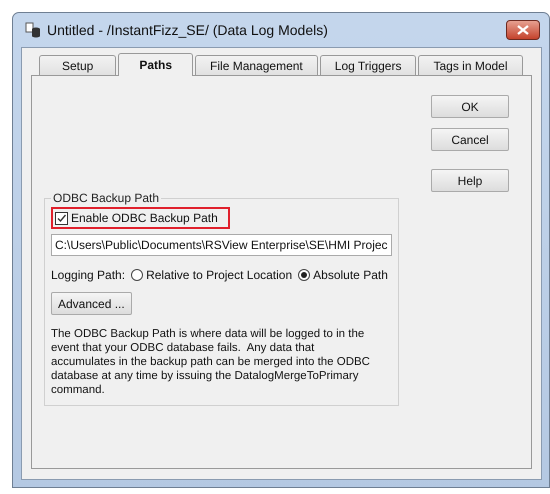 The image size is (550, 494). What do you see at coordinates (221, 245) in the screenshot?
I see `path-field: C:\Users\Public\Documents\RSView Enterprise\SE\HMI Projec` at bounding box center [221, 245].